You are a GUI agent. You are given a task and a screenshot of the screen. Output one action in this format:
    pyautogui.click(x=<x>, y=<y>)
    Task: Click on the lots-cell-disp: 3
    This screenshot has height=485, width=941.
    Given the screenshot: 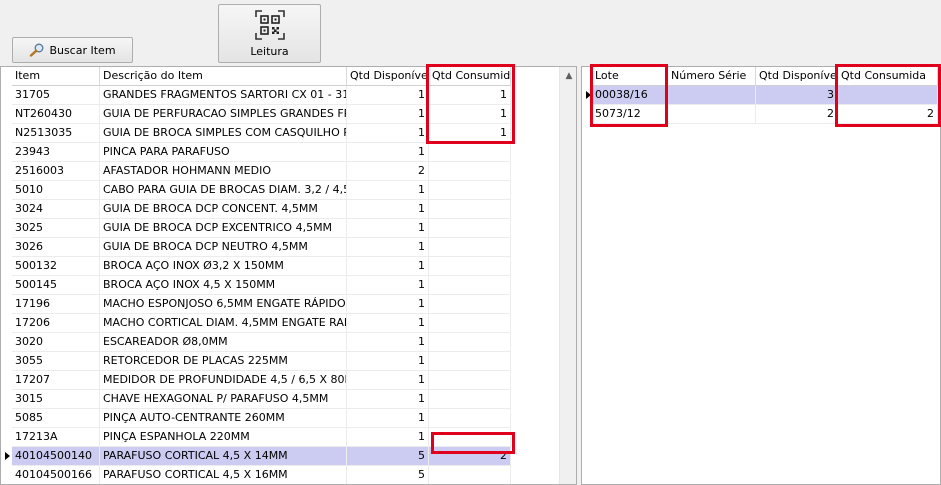 What is the action you would take?
    pyautogui.click(x=797, y=95)
    